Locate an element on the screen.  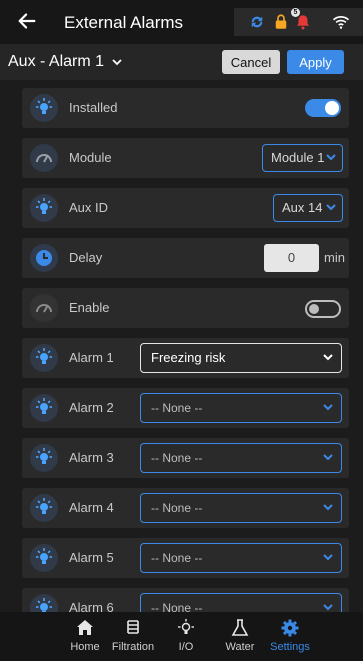
delay-row: Delay 0 min is located at coordinates (185, 258).